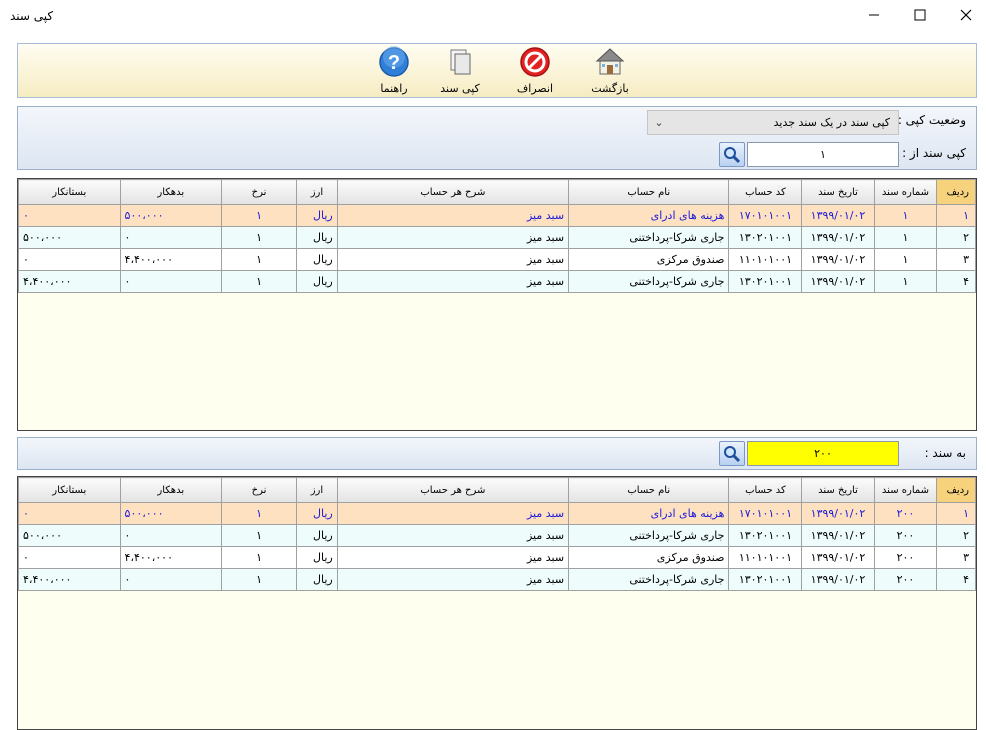 This screenshot has width=986, height=730. I want to click on back-button: بازگشت, so click(610, 71).